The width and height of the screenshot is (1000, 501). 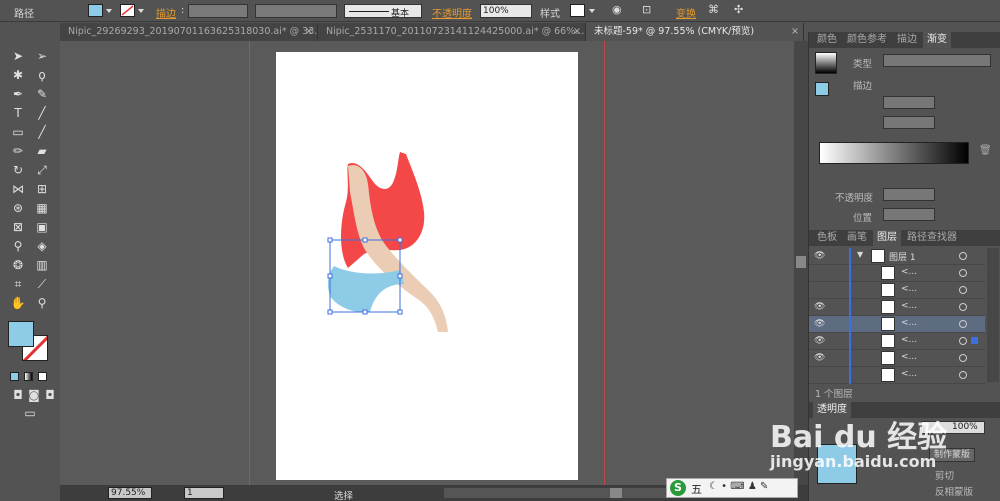 What do you see at coordinates (909, 102) in the screenshot?
I see `angle-field` at bounding box center [909, 102].